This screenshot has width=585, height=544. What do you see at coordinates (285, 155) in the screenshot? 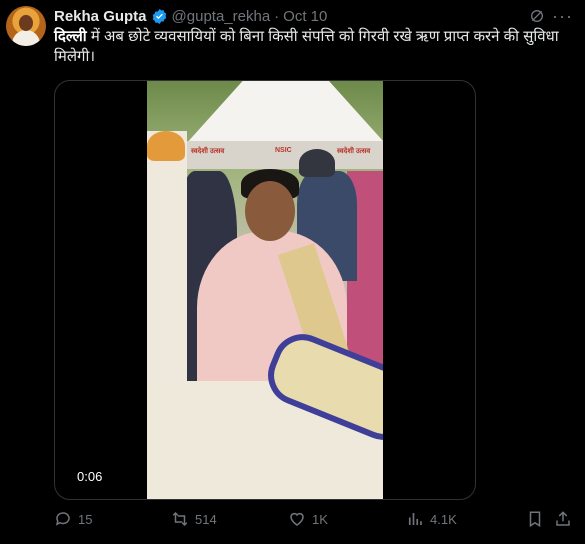
I see `event-banner: स्वदेशी उत्सव NSIC स्वदेशी उत्सव` at bounding box center [285, 155].